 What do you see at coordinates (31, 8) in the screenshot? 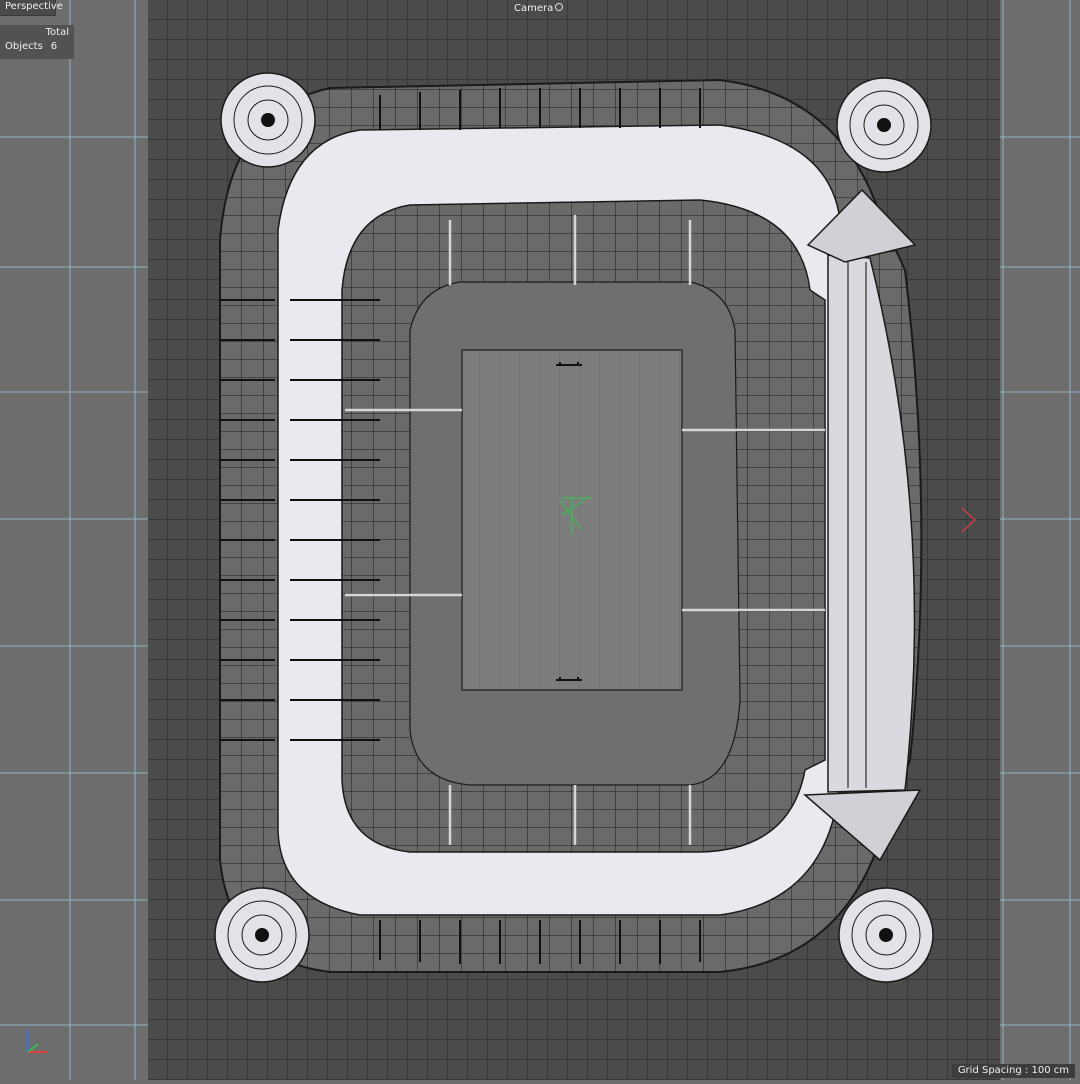
I see `viewport-name-tab: Perspective` at bounding box center [31, 8].